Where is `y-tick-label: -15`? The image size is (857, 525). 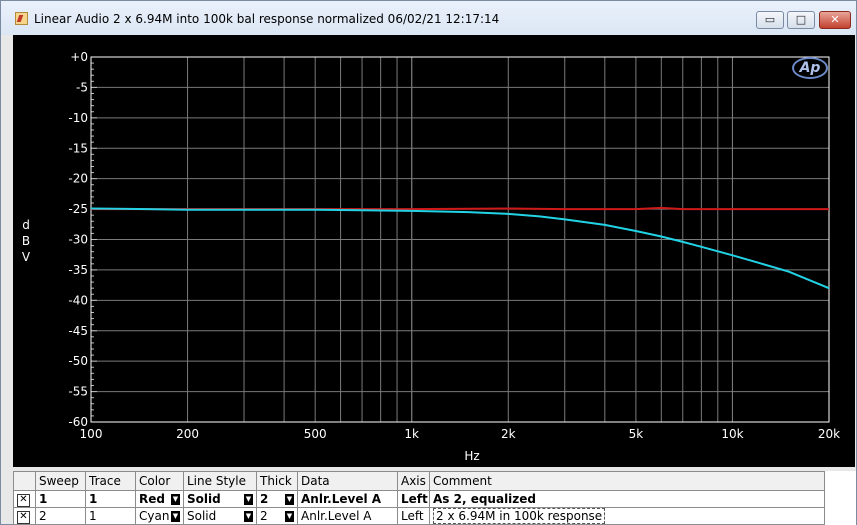
y-tick-label: -15 is located at coordinates (78, 148).